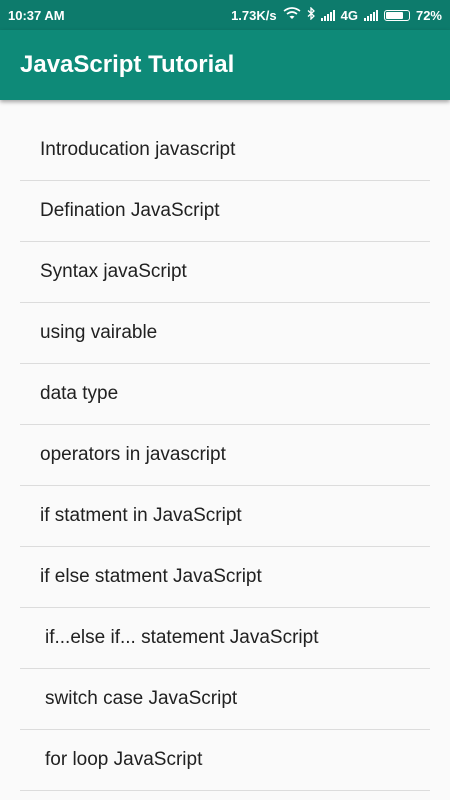  Describe the element at coordinates (254, 15) in the screenshot. I see `network-speed: 1.73K/s` at that location.